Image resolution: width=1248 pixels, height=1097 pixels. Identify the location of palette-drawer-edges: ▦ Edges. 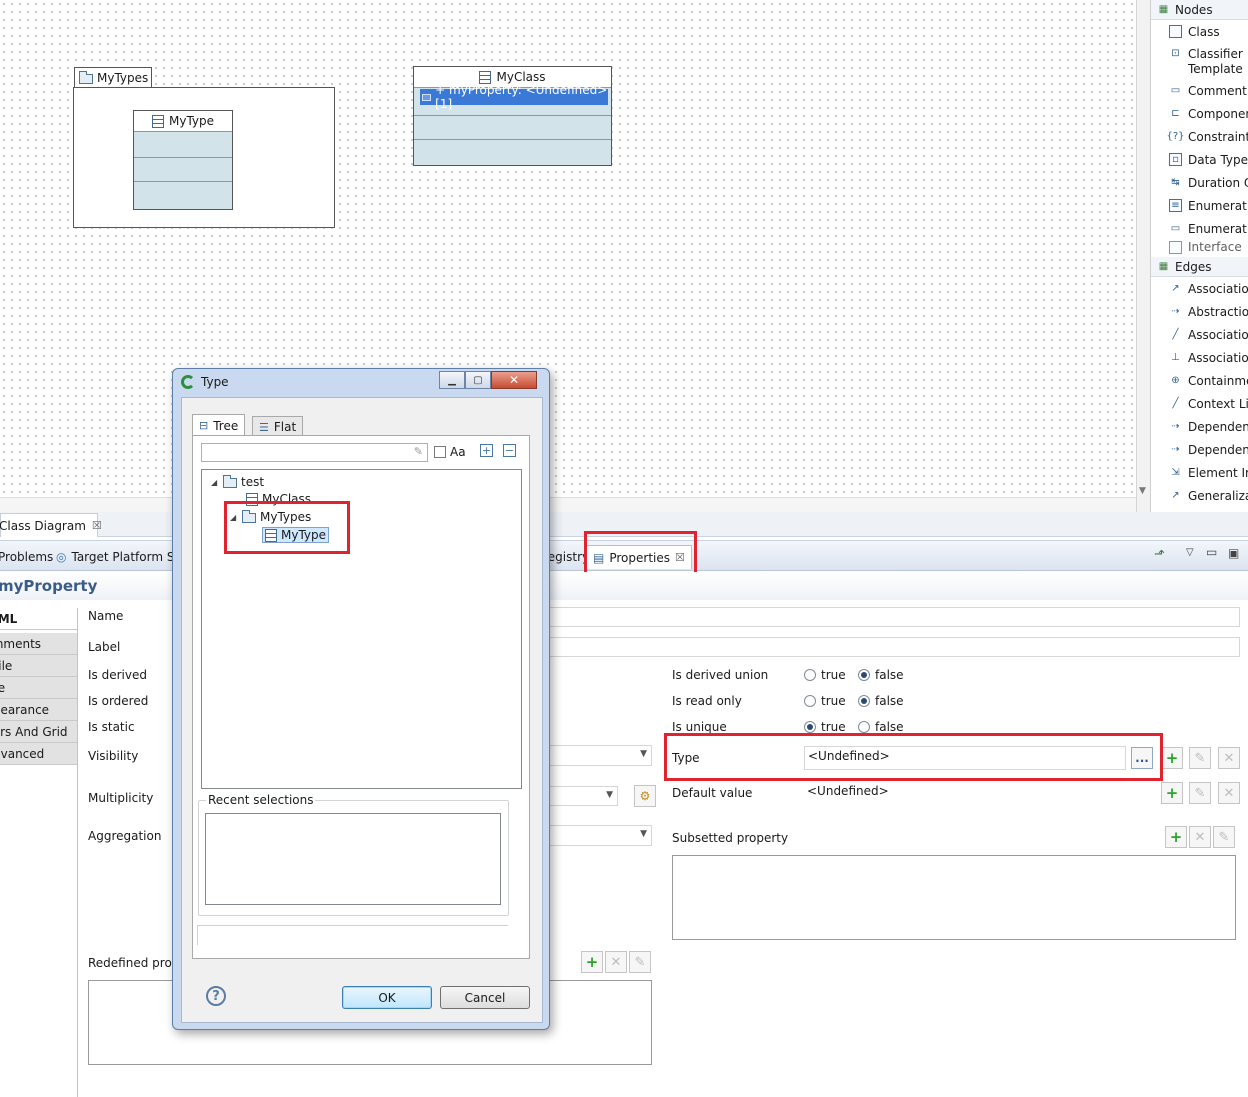
(1199, 267).